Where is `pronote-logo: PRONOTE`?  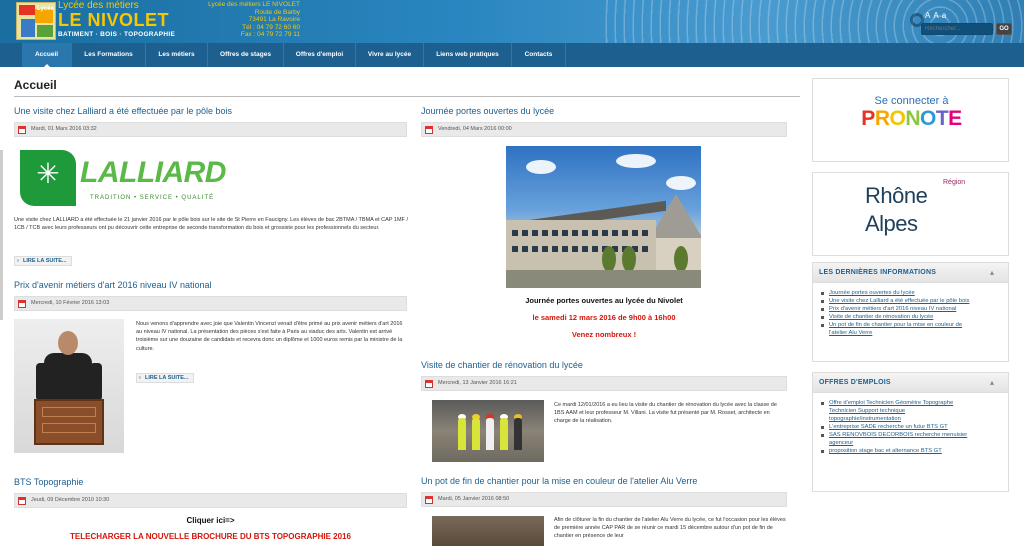 pronote-logo: PRONOTE is located at coordinates (911, 119).